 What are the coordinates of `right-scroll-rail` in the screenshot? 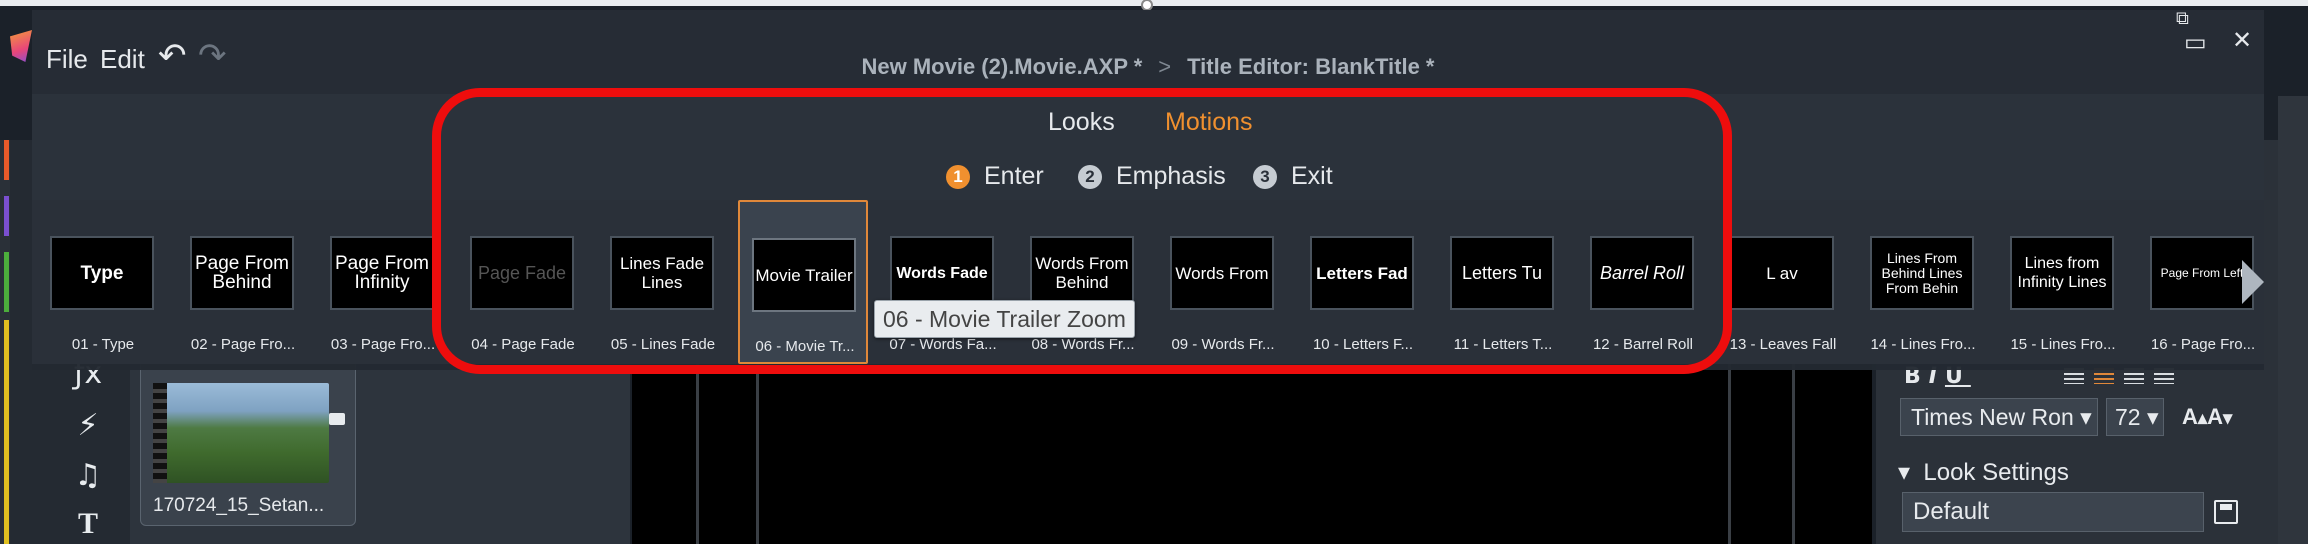 It's located at (2293, 320).